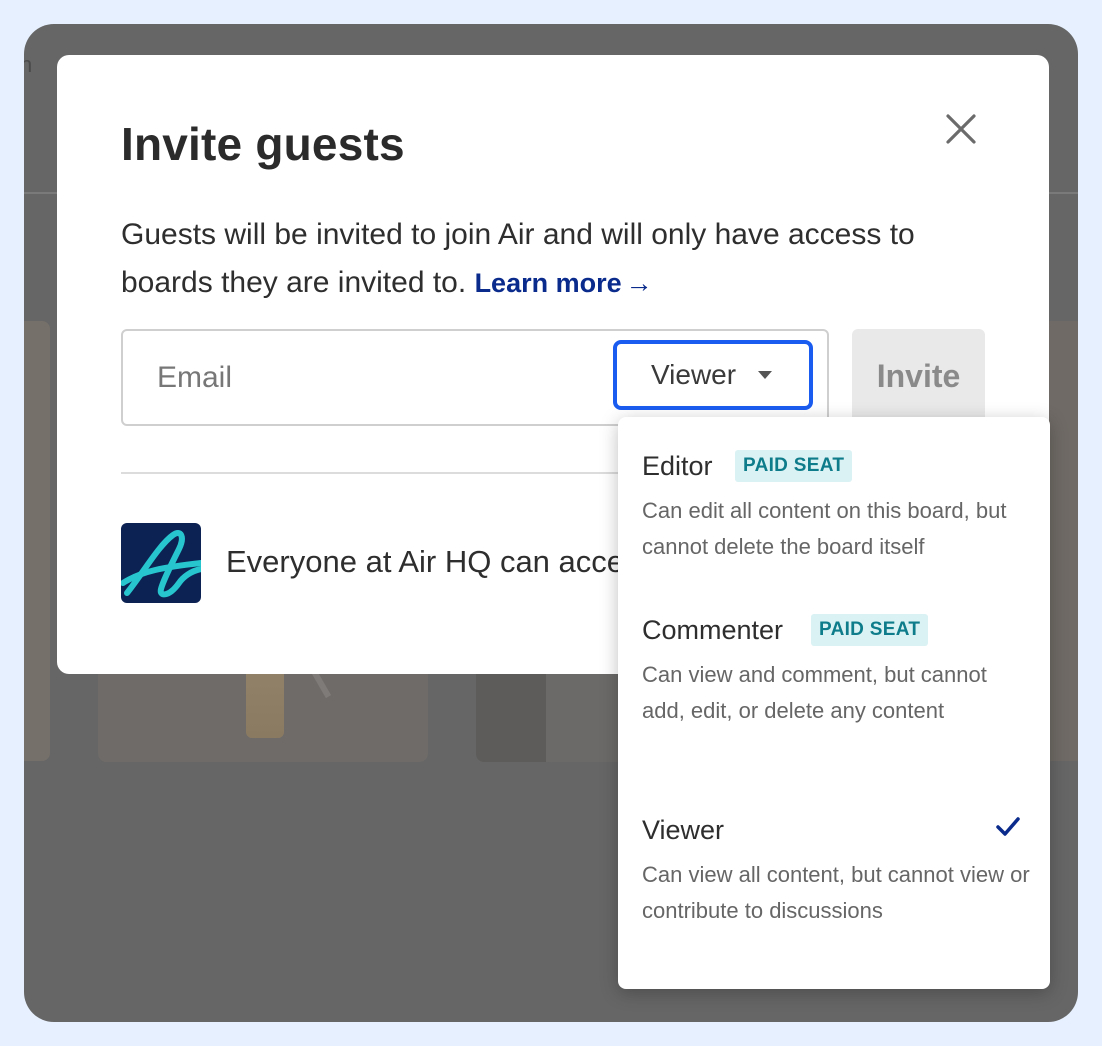  What do you see at coordinates (548, 283) in the screenshot?
I see `learn-more-label: Learn more` at bounding box center [548, 283].